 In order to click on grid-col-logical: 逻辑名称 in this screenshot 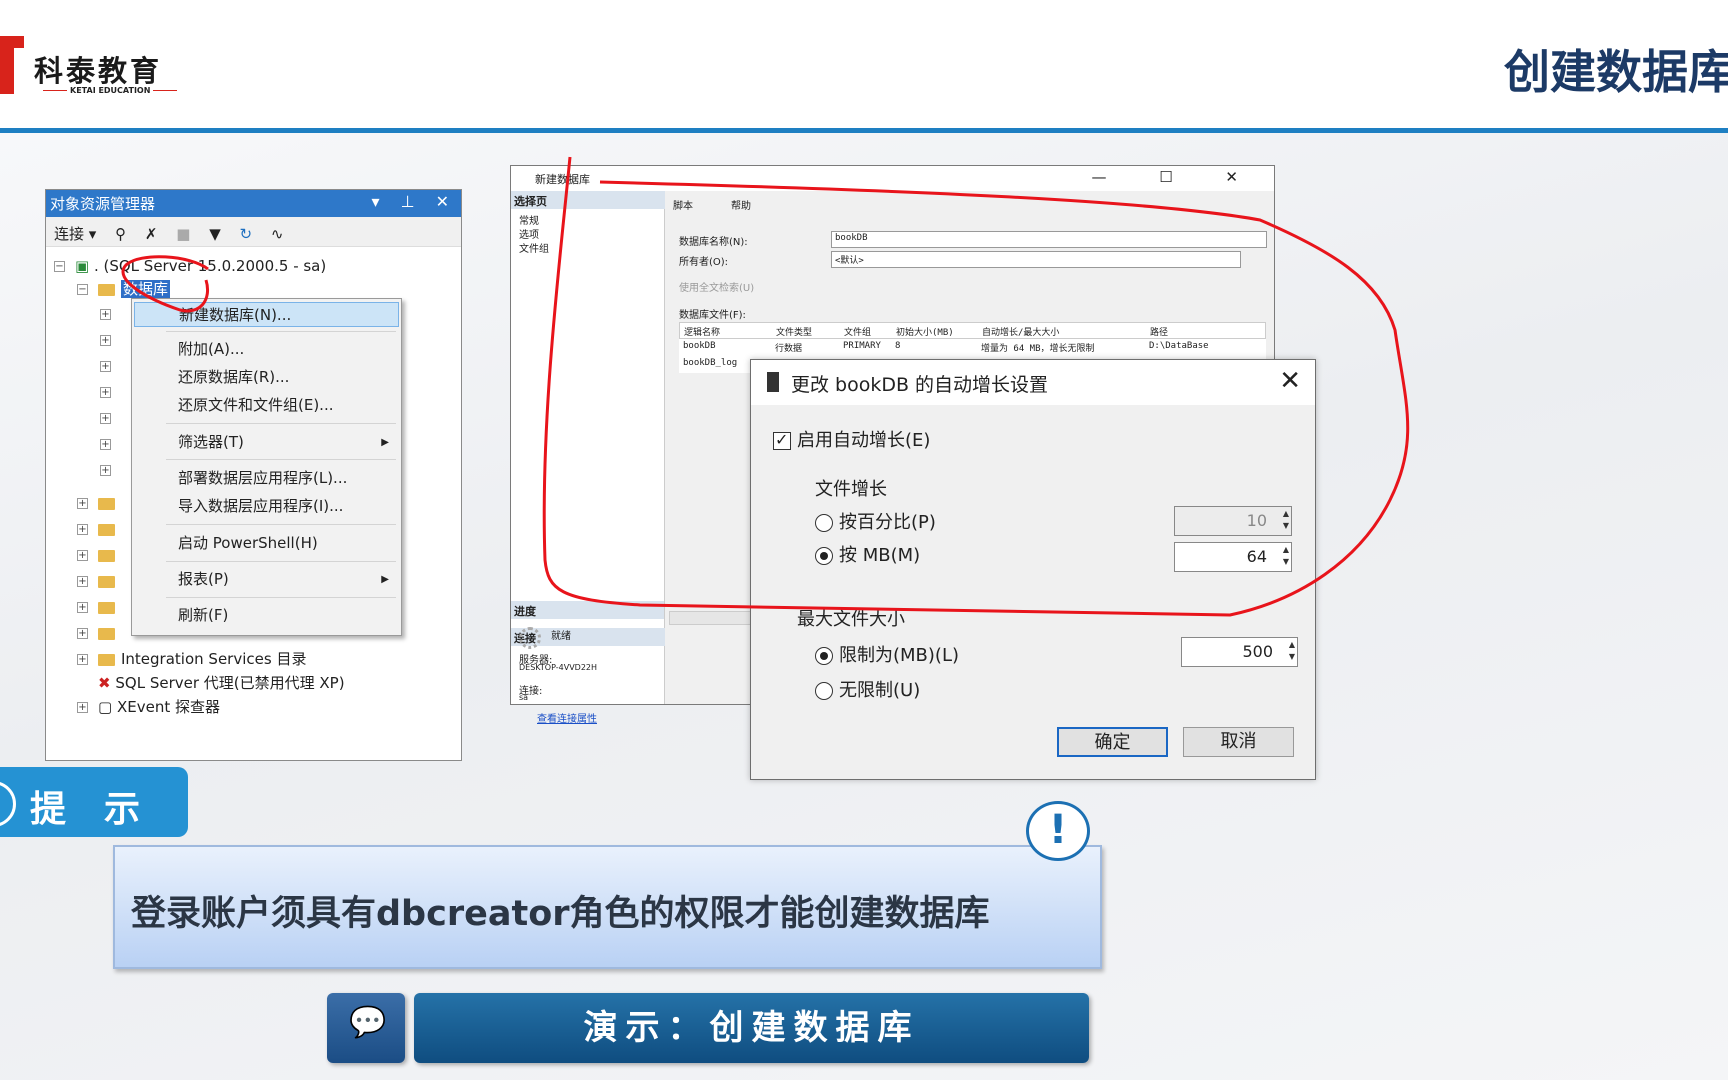, I will do `click(702, 333)`.